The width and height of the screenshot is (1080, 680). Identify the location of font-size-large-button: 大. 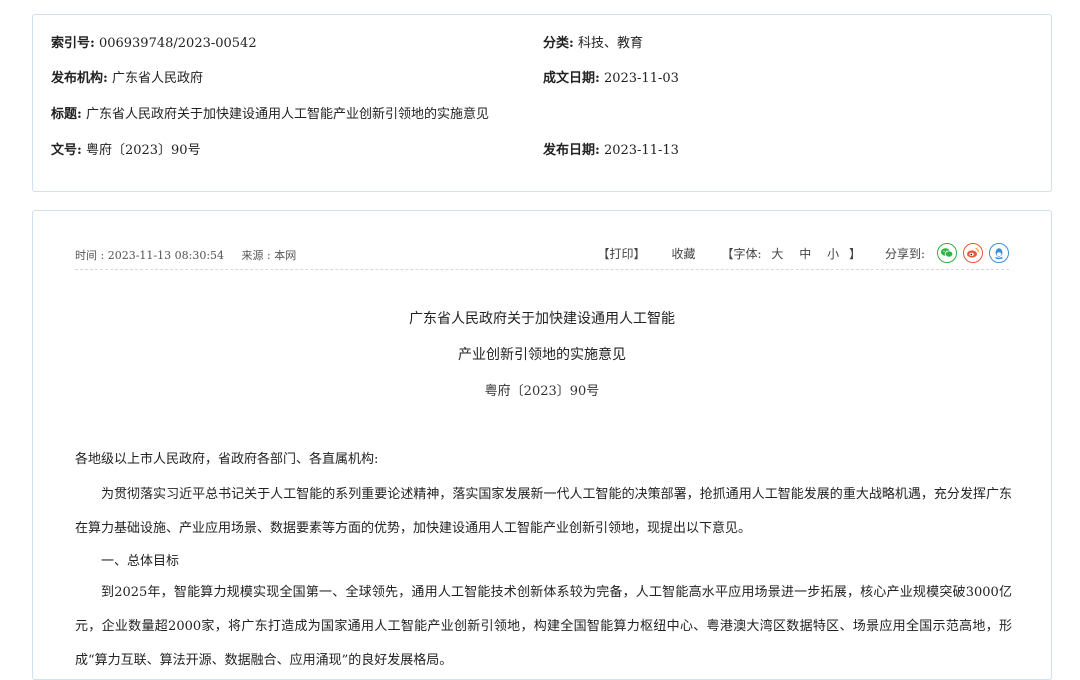
(777, 254).